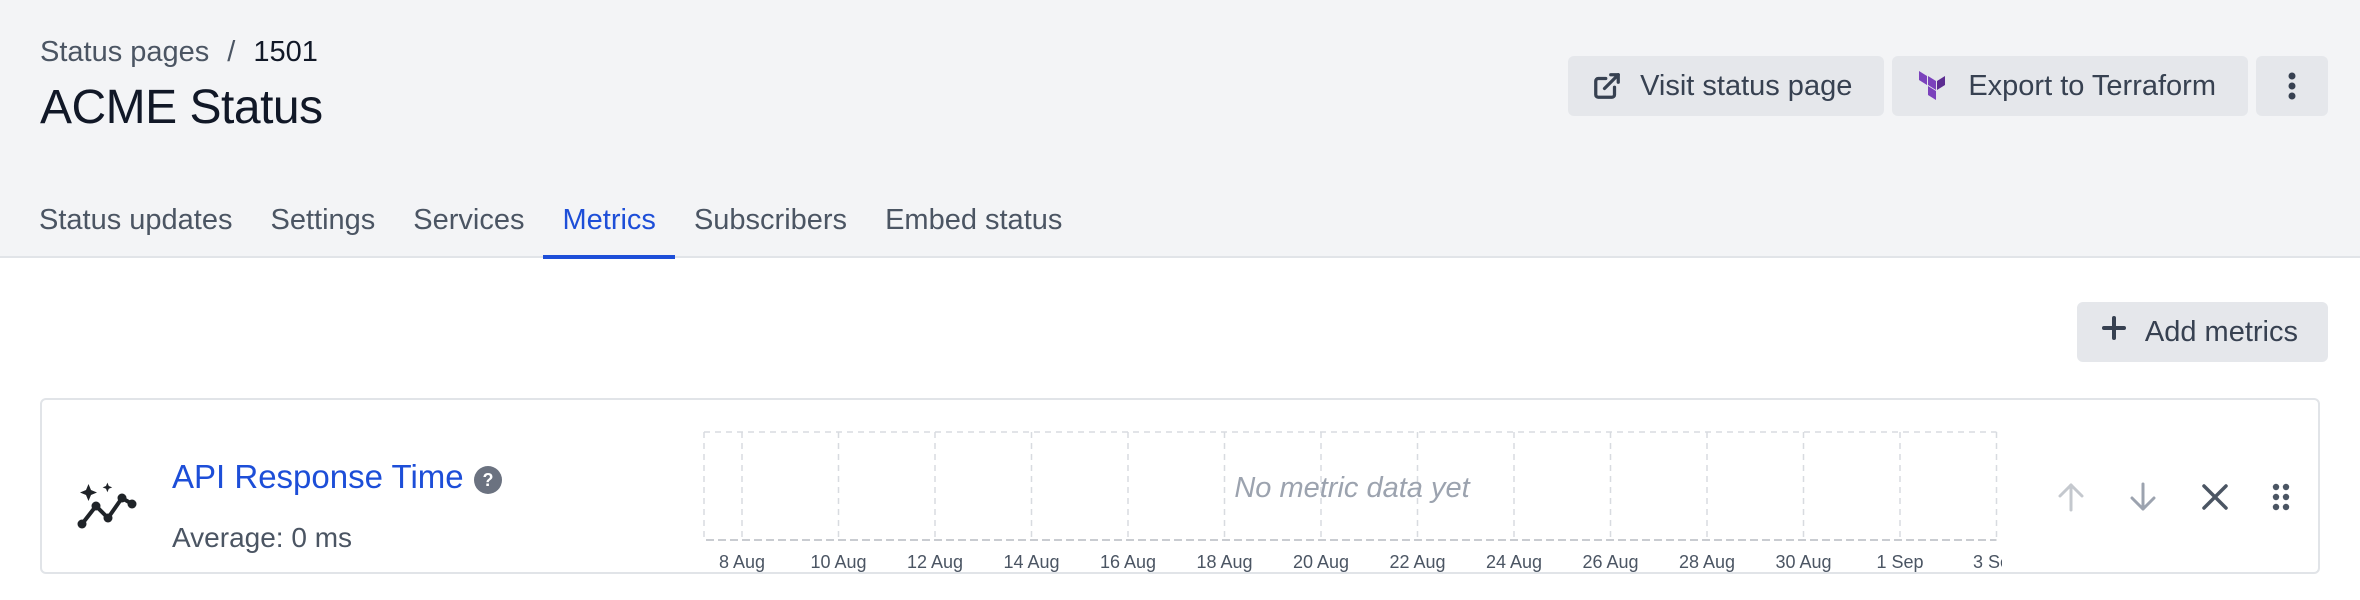  I want to click on drag-handle, so click(2281, 499).